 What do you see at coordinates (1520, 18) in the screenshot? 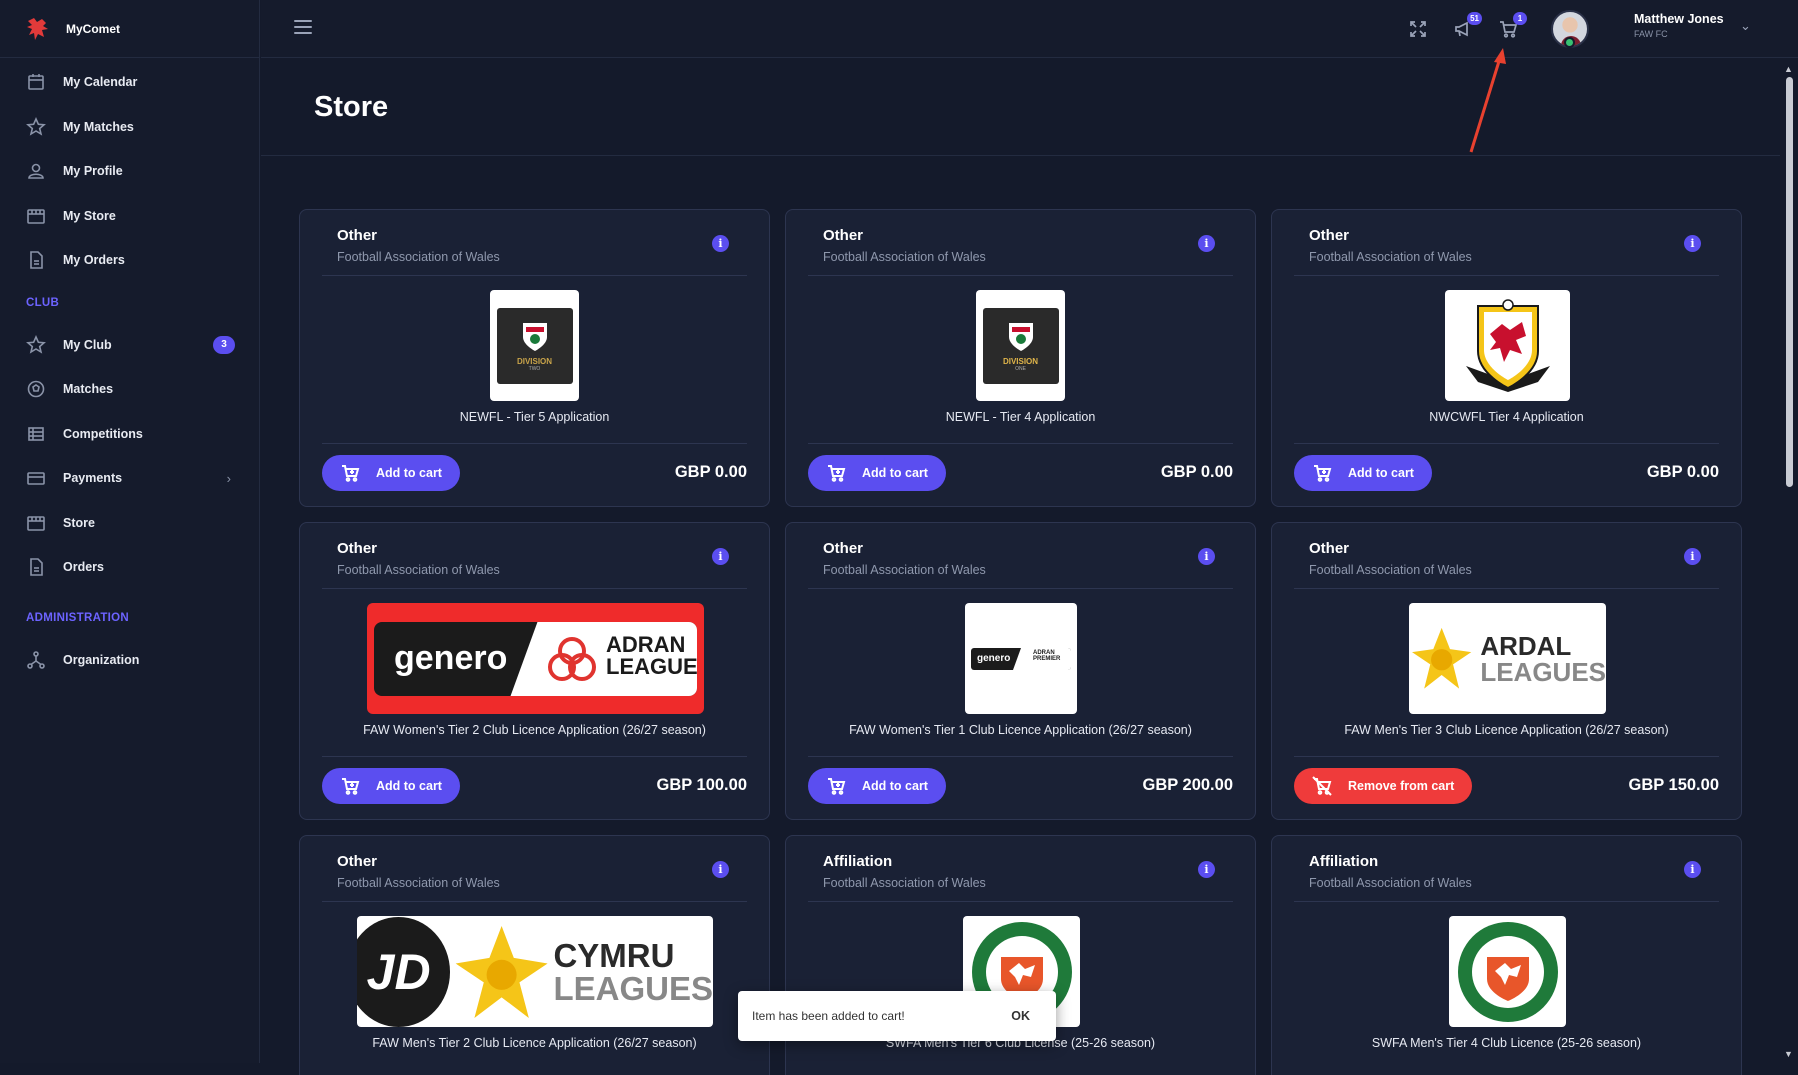
I see `cart-badge: 1` at bounding box center [1520, 18].